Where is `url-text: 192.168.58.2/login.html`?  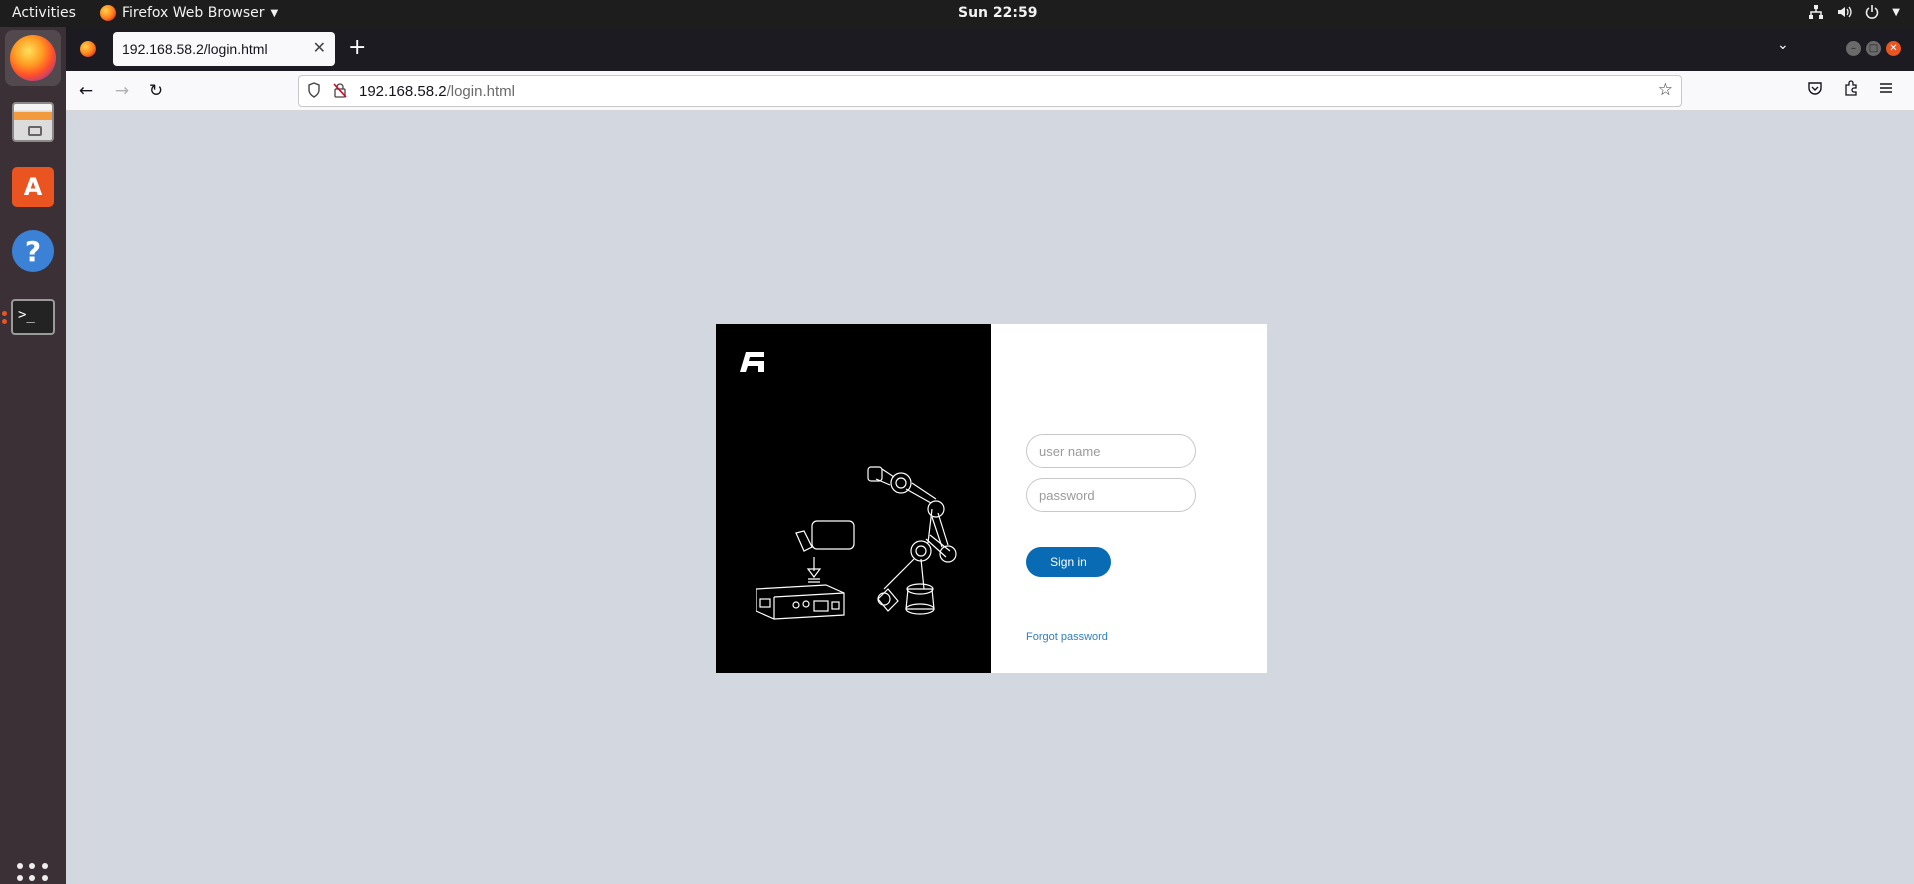
url-text: 192.168.58.2/login.html is located at coordinates (437, 91).